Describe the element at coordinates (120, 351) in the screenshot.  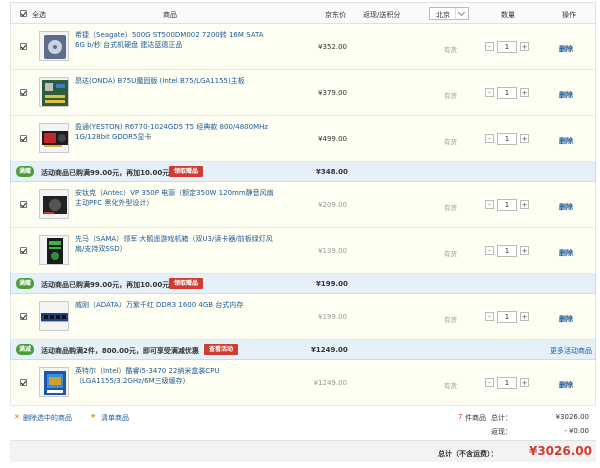
I see `promo-text: 活动商品购满2件，800.00元，即可享受满减优惠` at that location.